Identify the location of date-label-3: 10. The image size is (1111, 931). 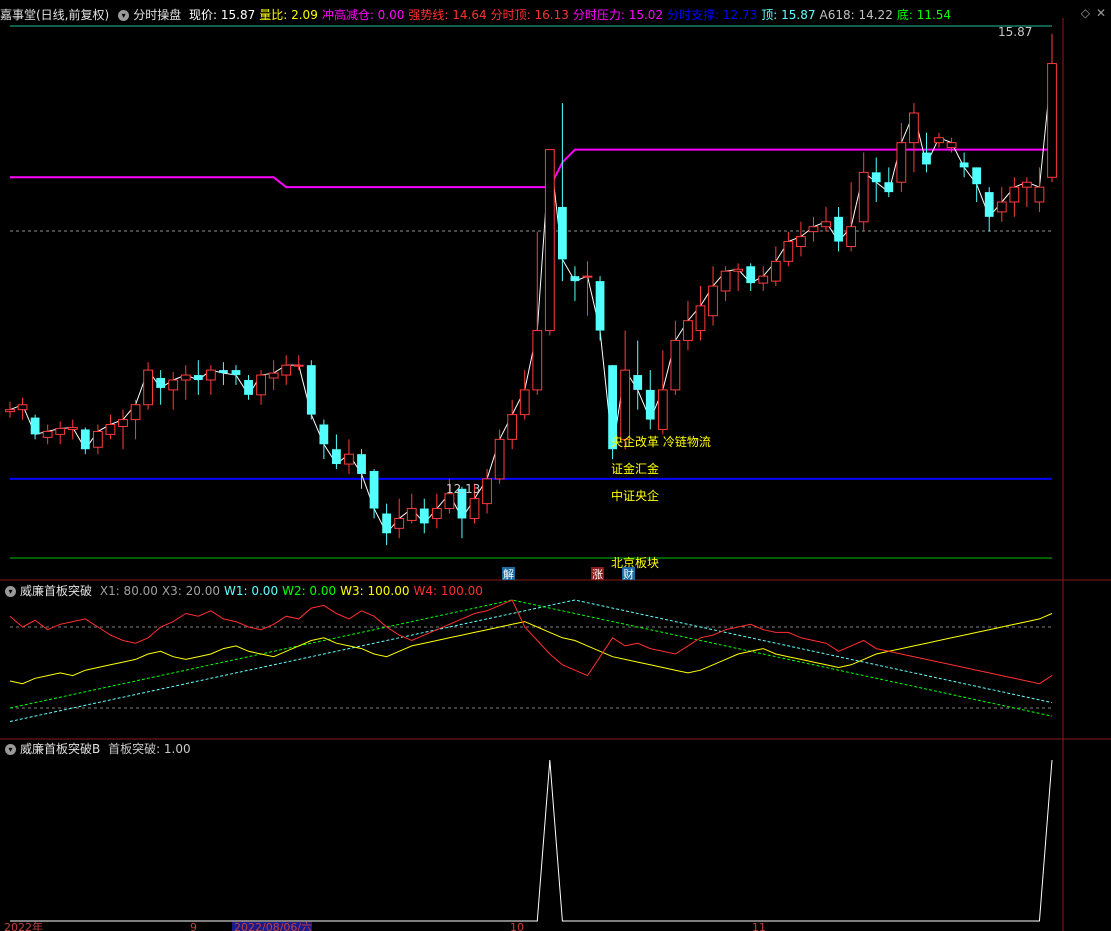
(517, 926).